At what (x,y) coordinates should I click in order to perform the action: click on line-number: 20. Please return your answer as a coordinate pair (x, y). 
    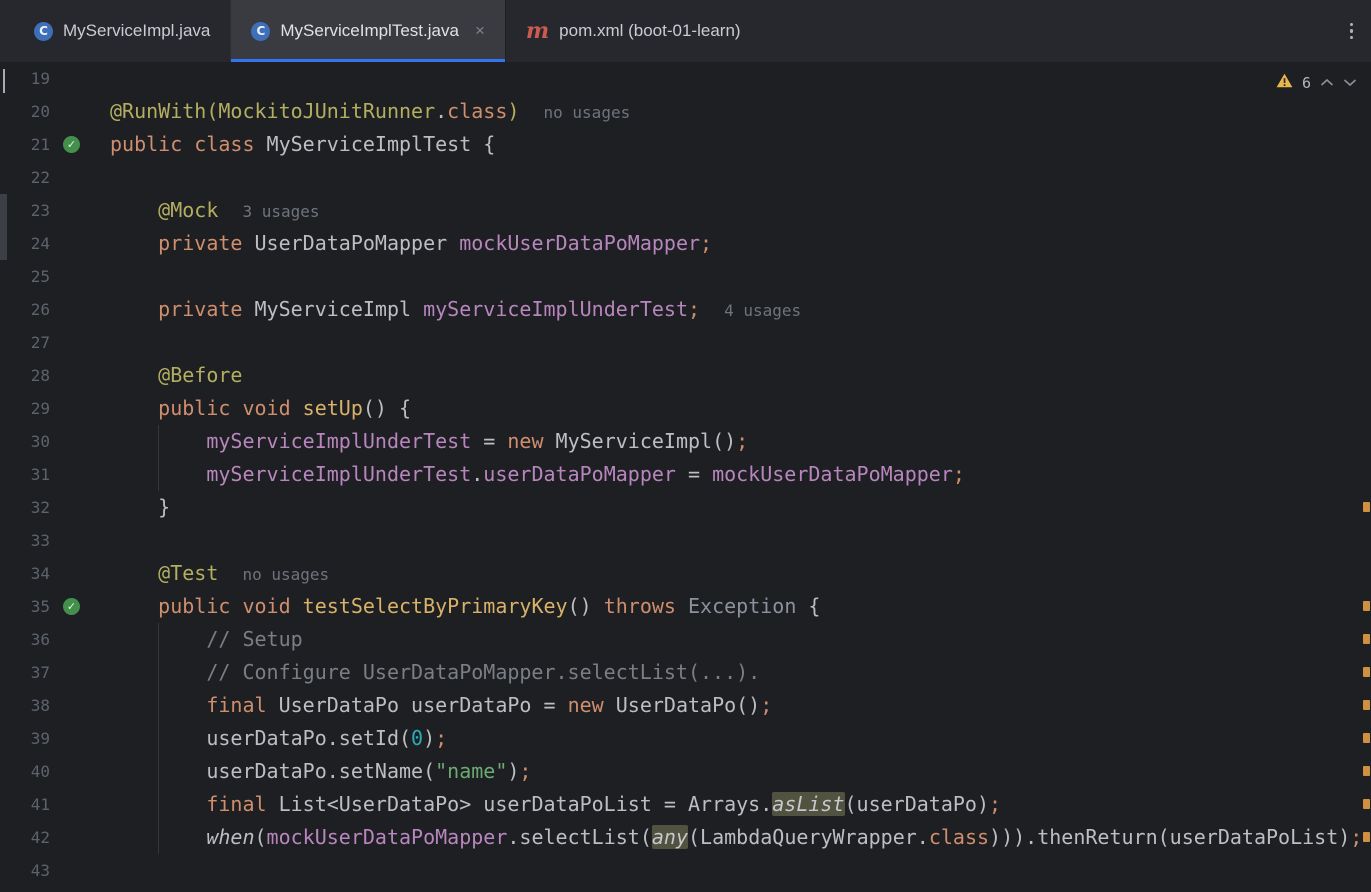
    Looking at the image, I should click on (25, 111).